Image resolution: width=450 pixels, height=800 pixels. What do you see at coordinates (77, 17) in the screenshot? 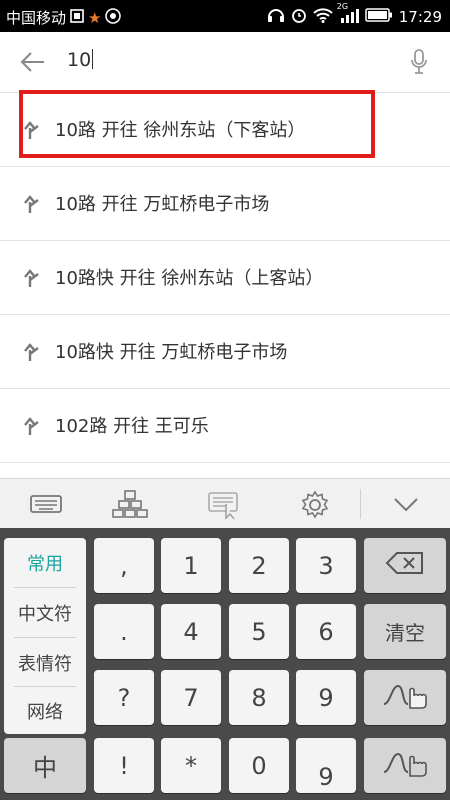
I see `notification-icon` at bounding box center [77, 17].